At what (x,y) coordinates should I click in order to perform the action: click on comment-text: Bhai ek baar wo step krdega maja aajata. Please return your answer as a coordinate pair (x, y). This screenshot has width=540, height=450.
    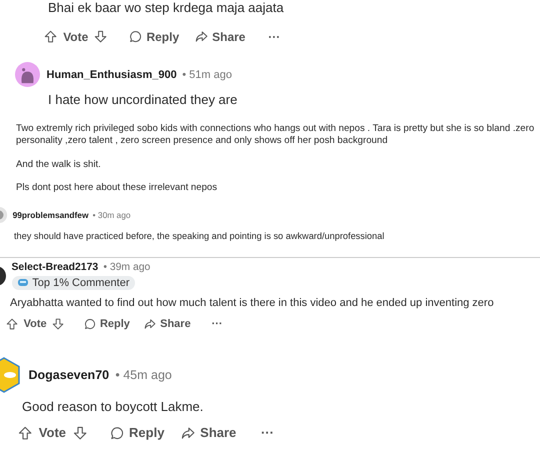
    Looking at the image, I should click on (166, 8).